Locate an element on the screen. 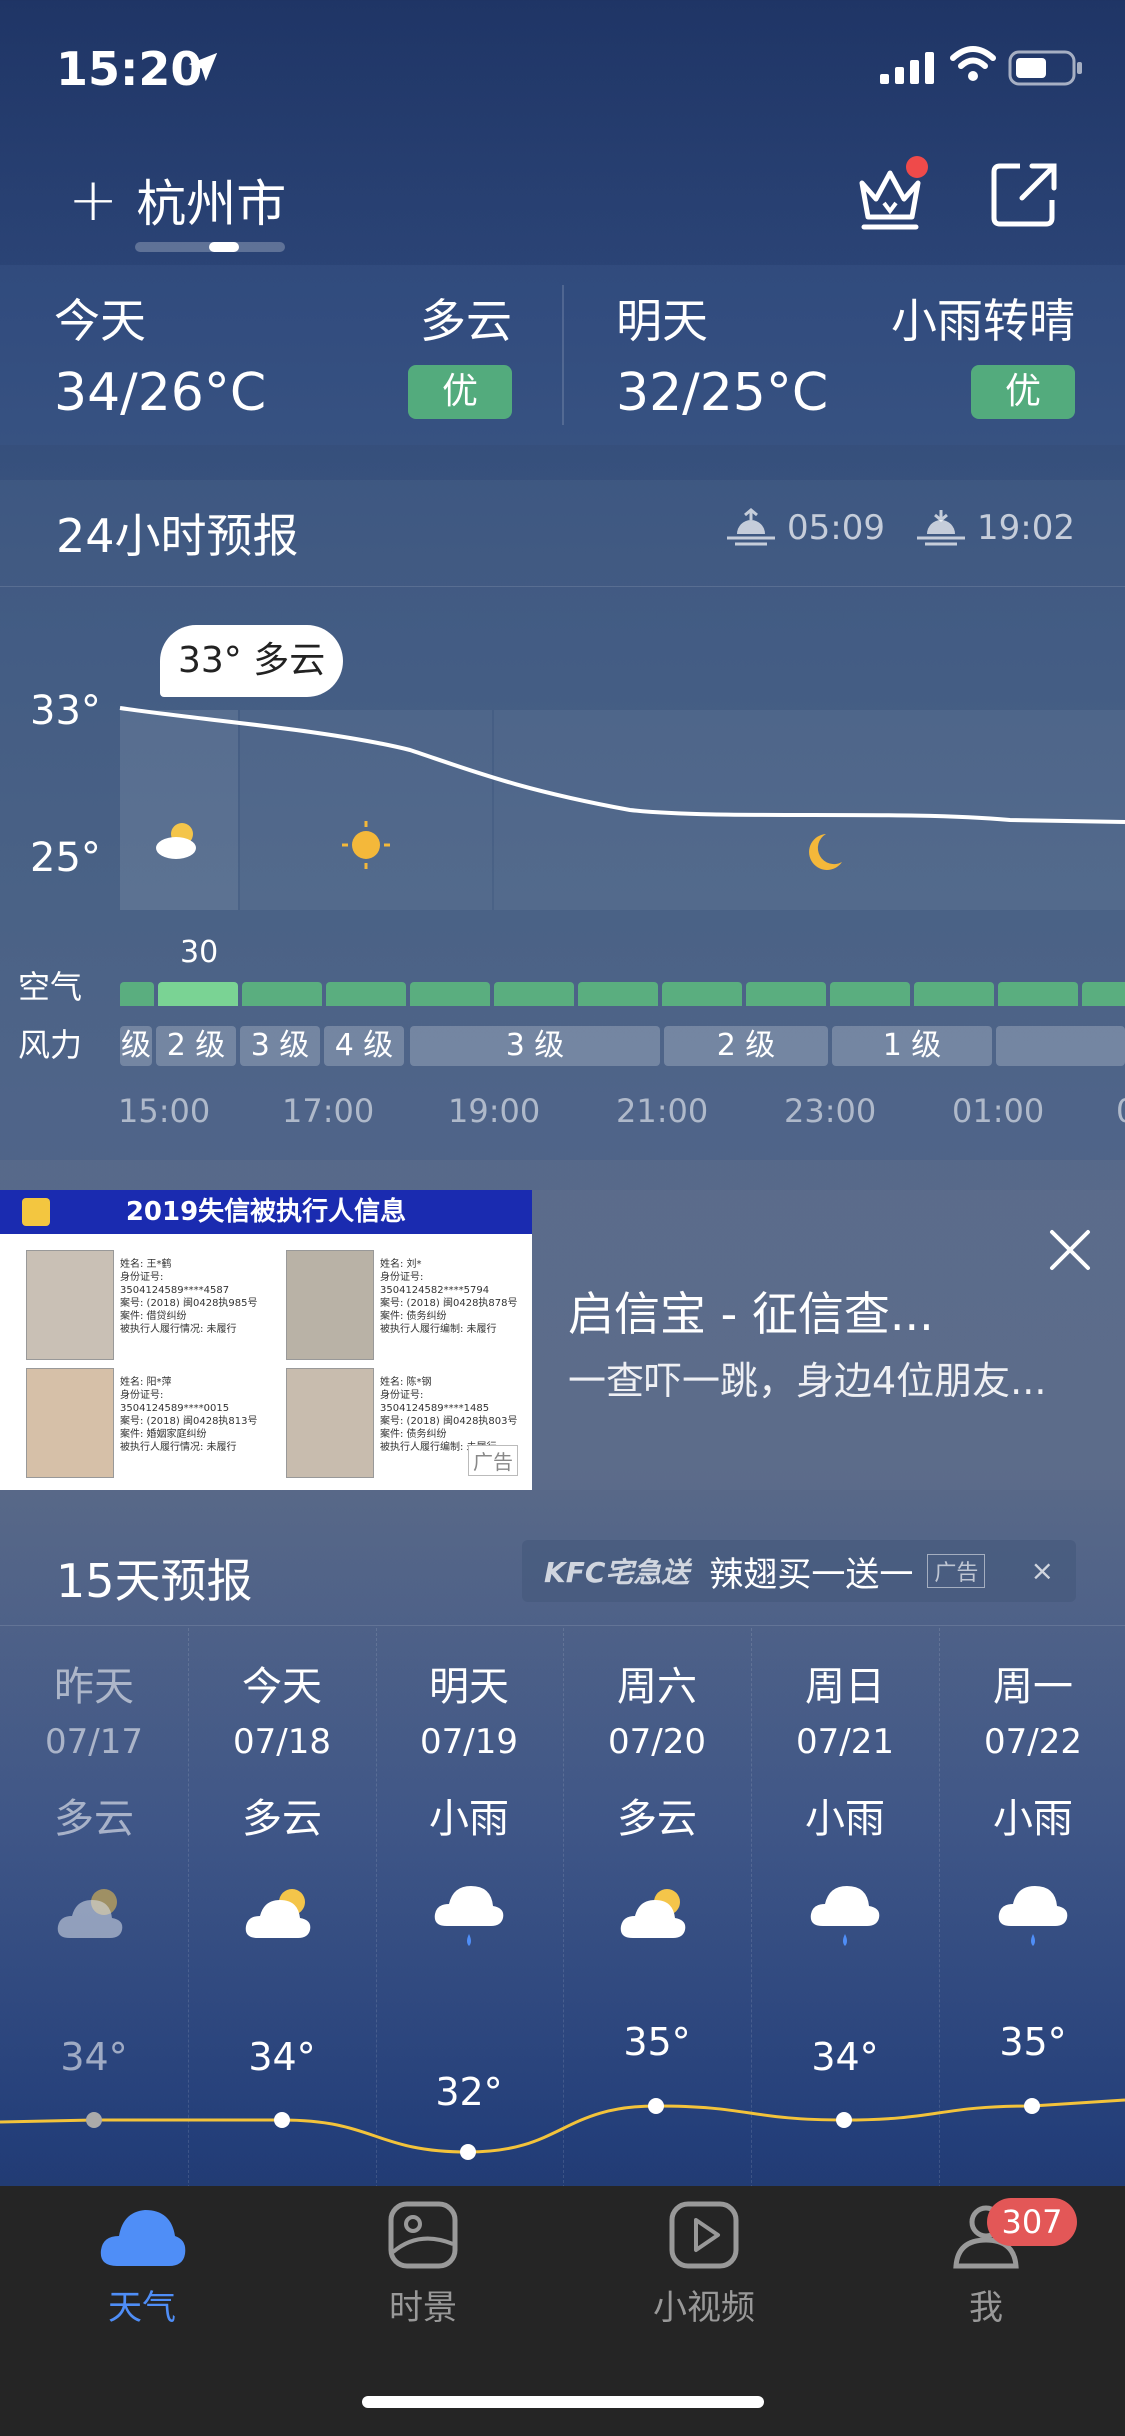 The width and height of the screenshot is (1125, 2436). sunset-time: 19:02 is located at coordinates (1026, 528).